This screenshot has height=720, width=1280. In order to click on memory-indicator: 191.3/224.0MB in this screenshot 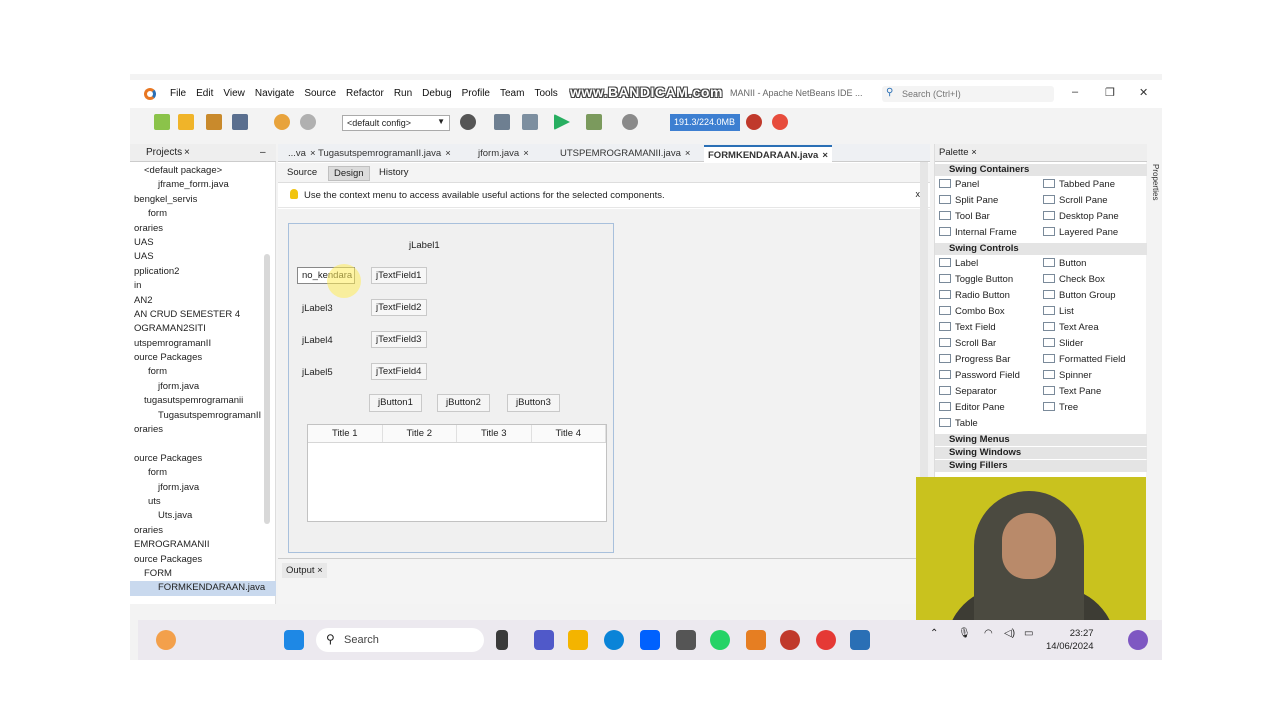, I will do `click(705, 122)`.